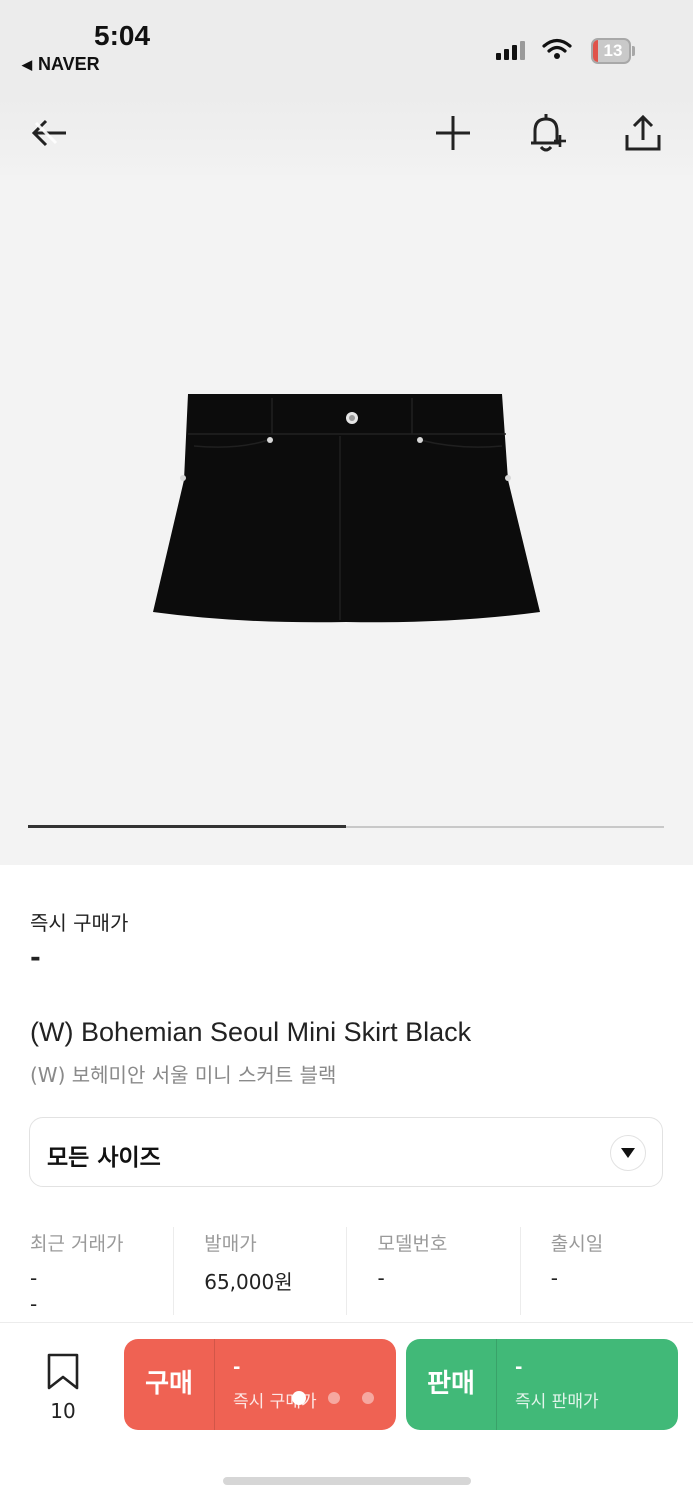 This screenshot has height=1500, width=693. I want to click on bookmark-button: 10, so click(63, 1388).